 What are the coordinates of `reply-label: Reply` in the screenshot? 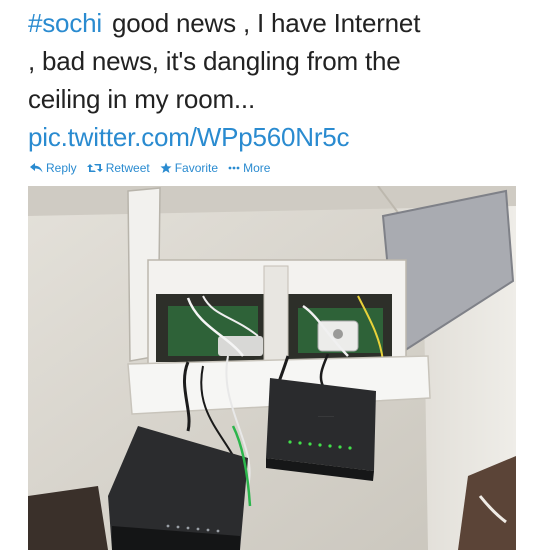 It's located at (61, 168).